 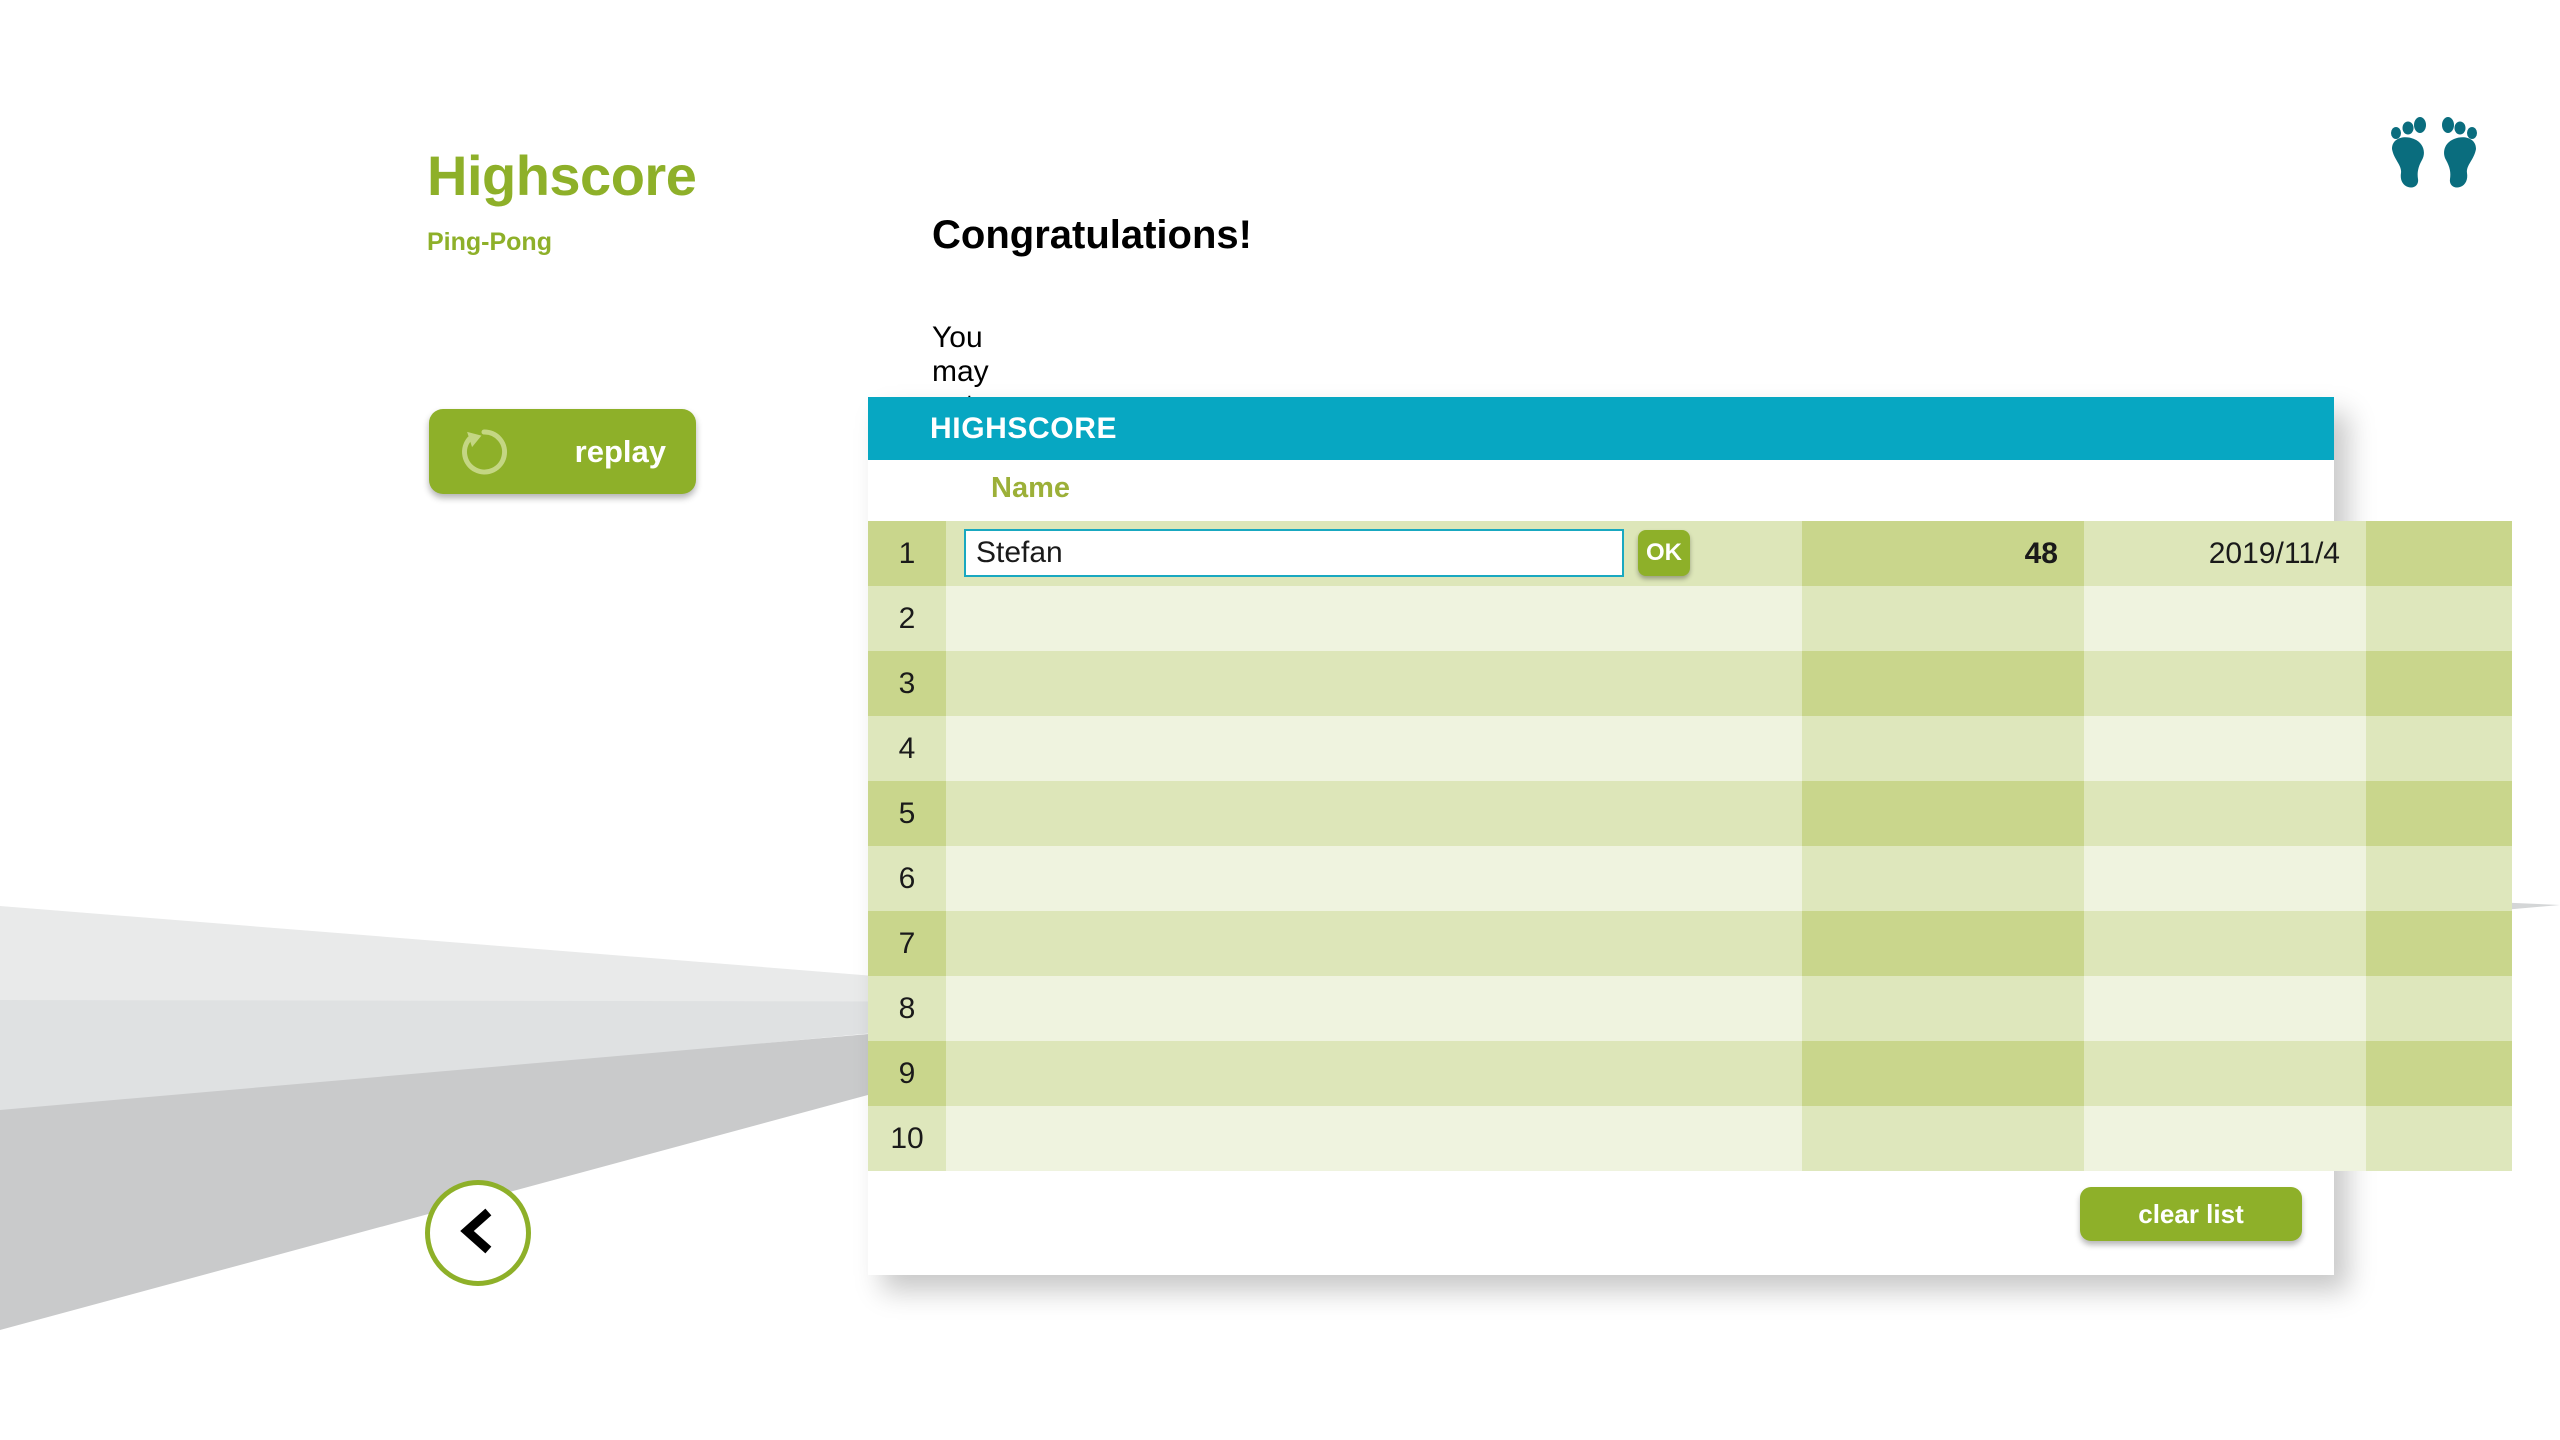 What do you see at coordinates (2041, 553) in the screenshot?
I see `row-score: 48` at bounding box center [2041, 553].